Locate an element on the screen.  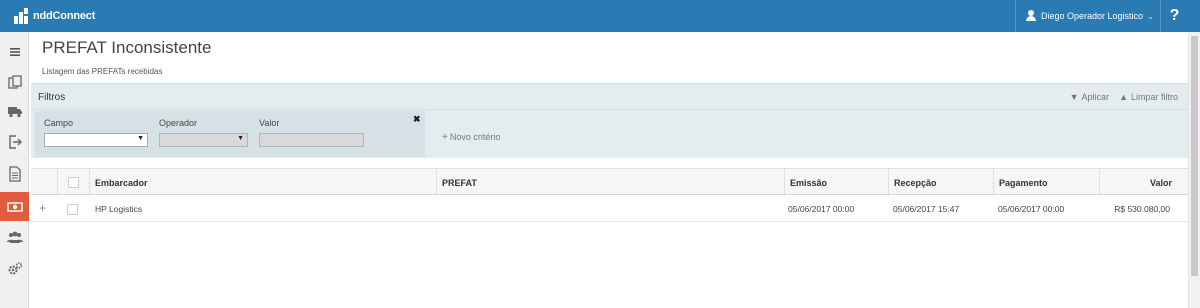
cell-embarcador: HP Logistics is located at coordinates (119, 209).